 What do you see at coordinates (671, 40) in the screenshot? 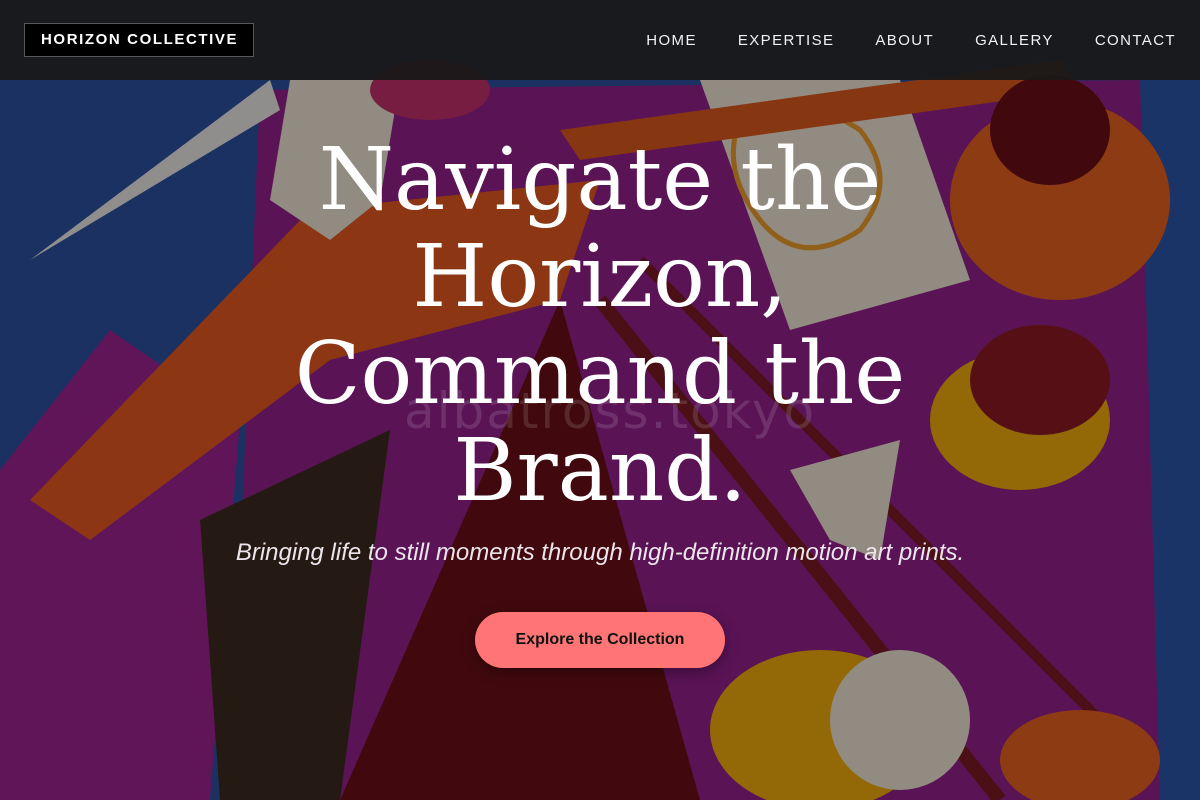
I see `nav-link-home: HOME` at bounding box center [671, 40].